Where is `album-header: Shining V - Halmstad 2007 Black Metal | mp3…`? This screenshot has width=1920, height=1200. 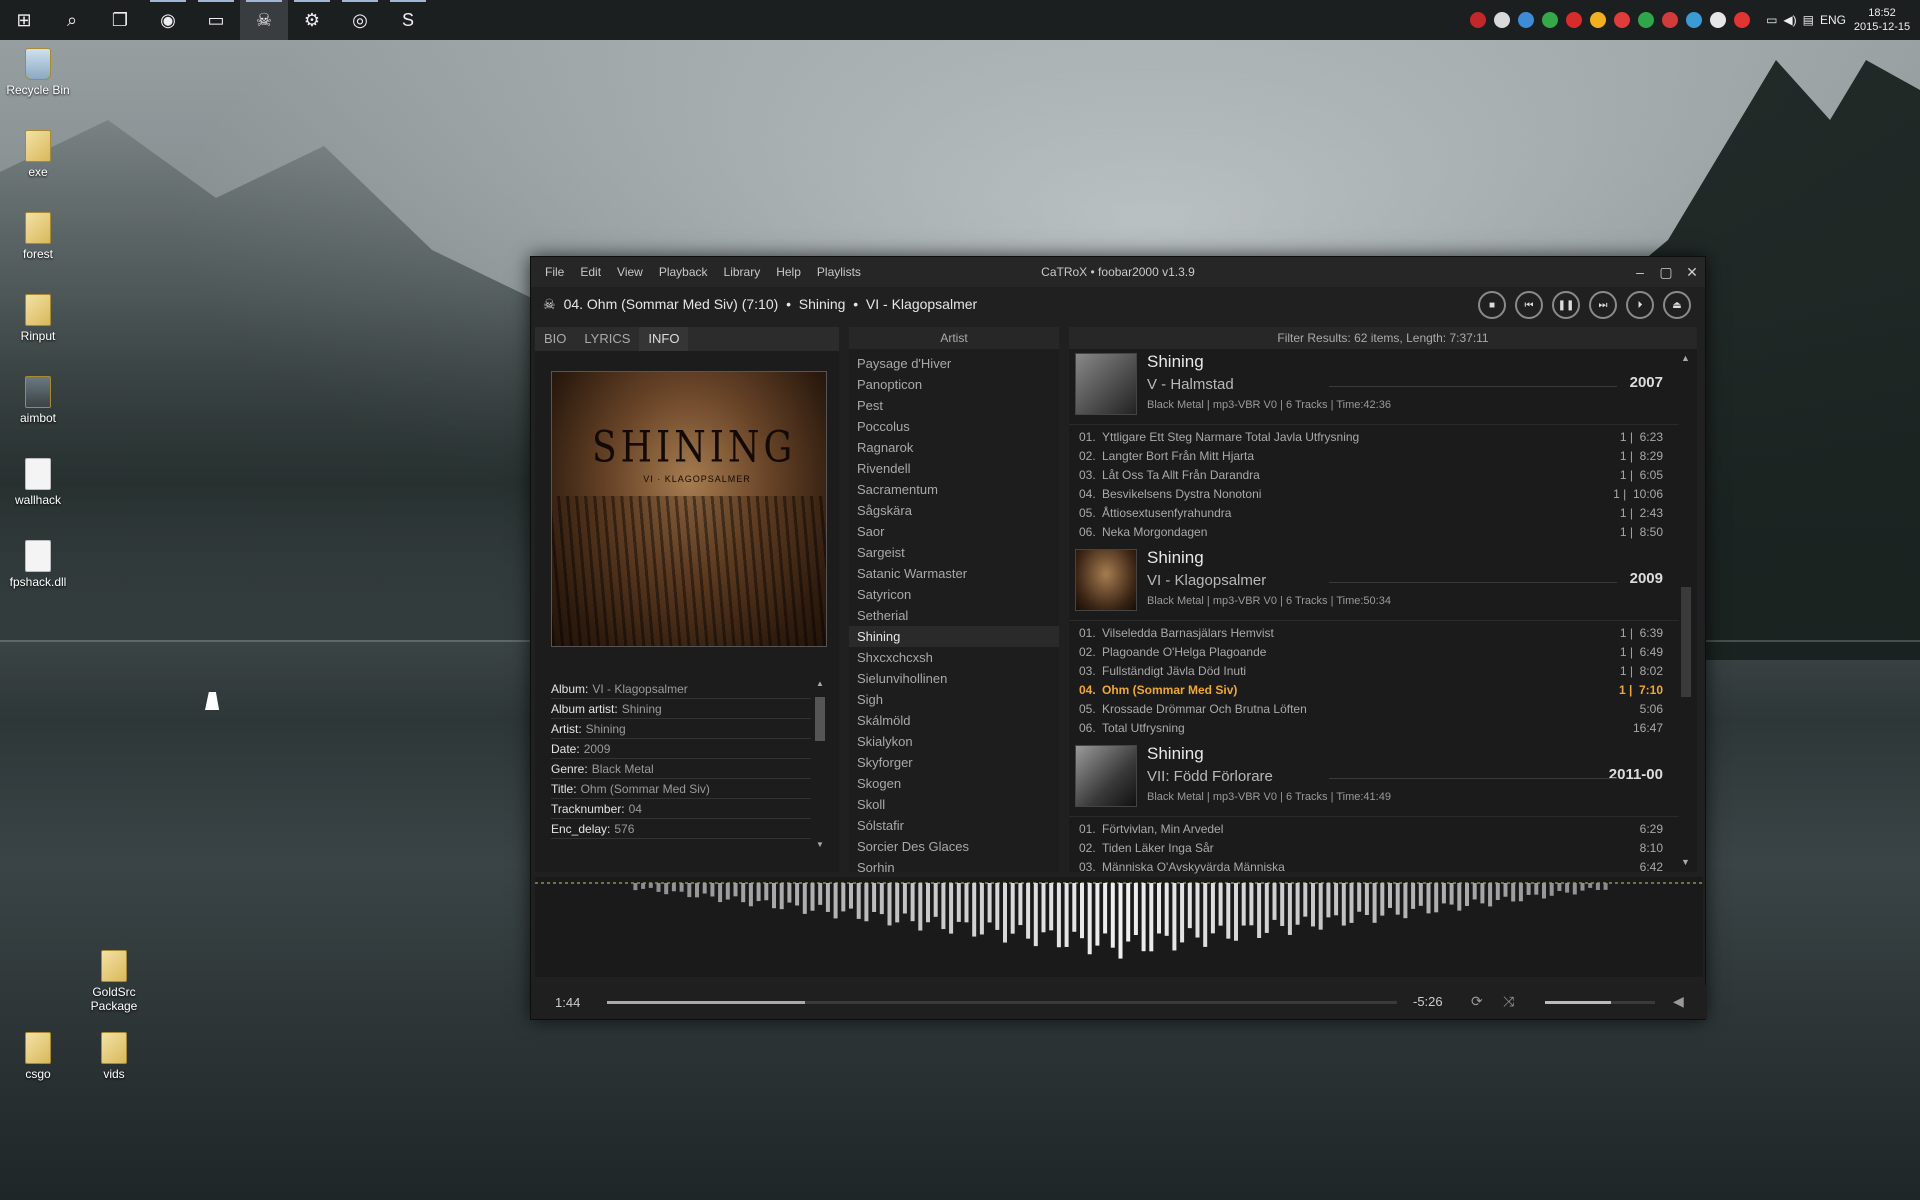
album-header: Shining V - Halmstad 2007 Black Metal | mp3… is located at coordinates (1374, 387).